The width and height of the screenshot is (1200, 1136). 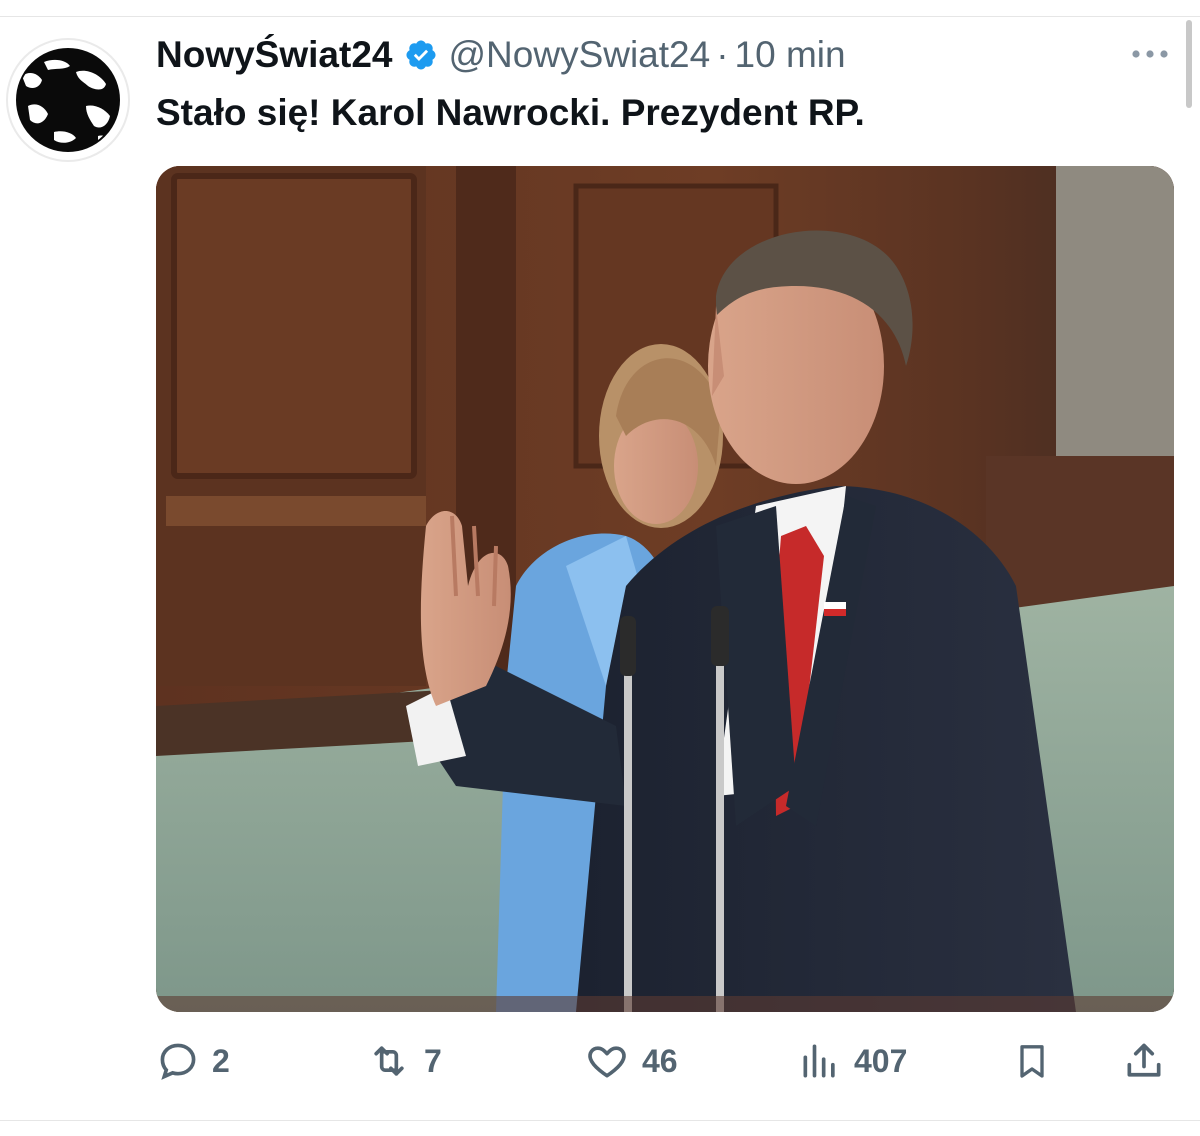 I want to click on author-display-name: NowyŚwiat24, so click(x=274, y=55).